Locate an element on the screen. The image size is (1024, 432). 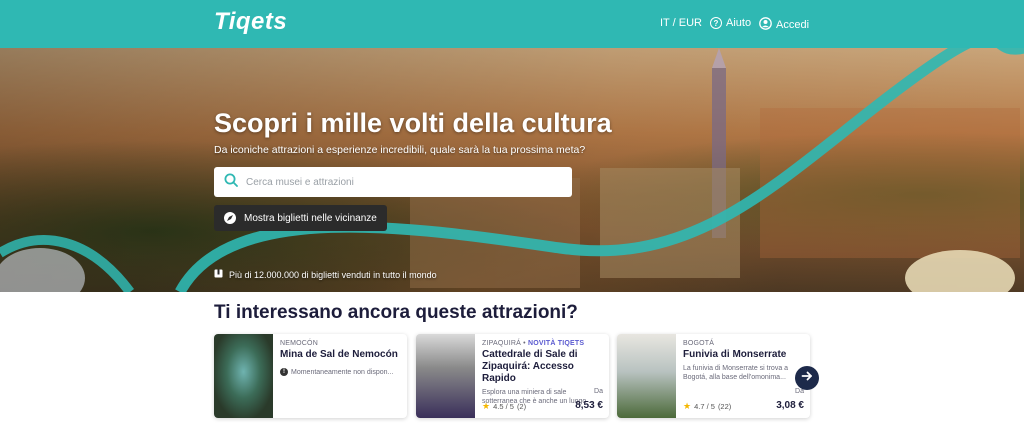
price-value: 8,53 € is located at coordinates (589, 405).